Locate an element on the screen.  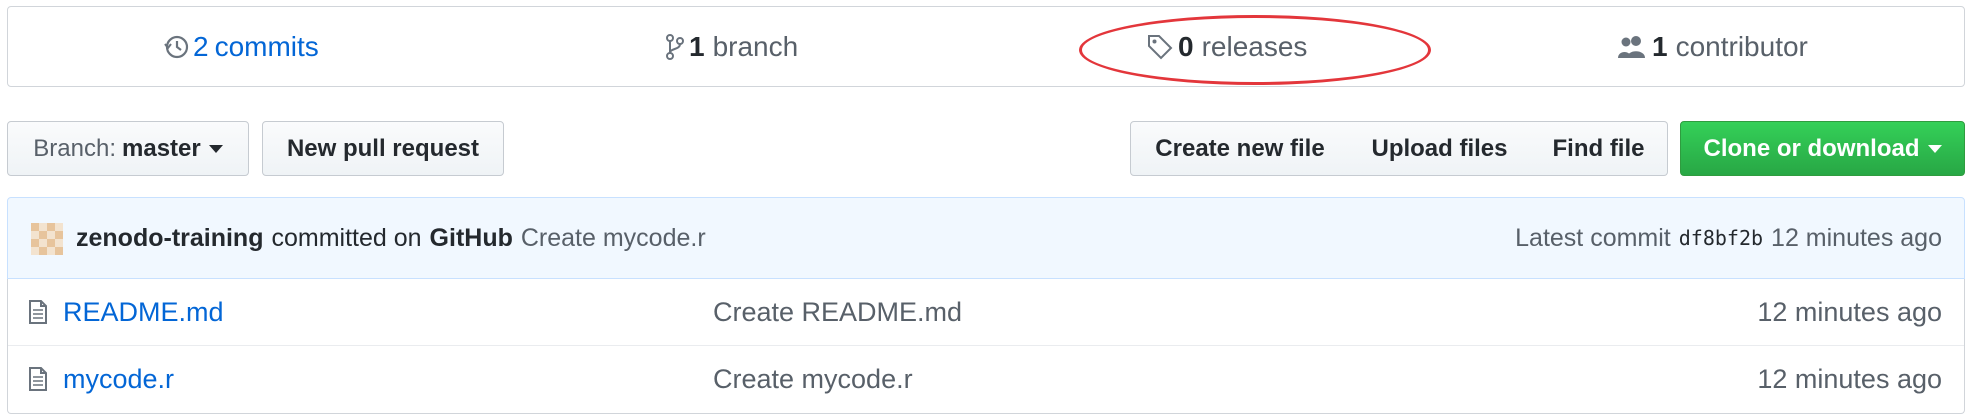
branches-count: 1 is located at coordinates (697, 46).